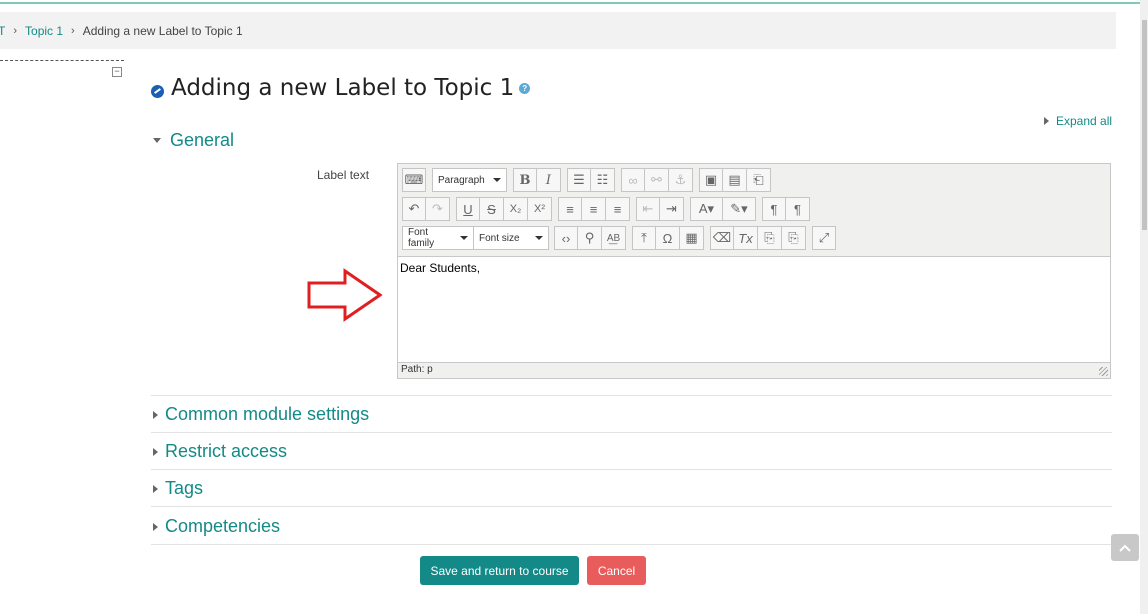 This screenshot has height=614, width=1148. Describe the element at coordinates (421, 238) in the screenshot. I see `font-family-label: Font family` at that location.